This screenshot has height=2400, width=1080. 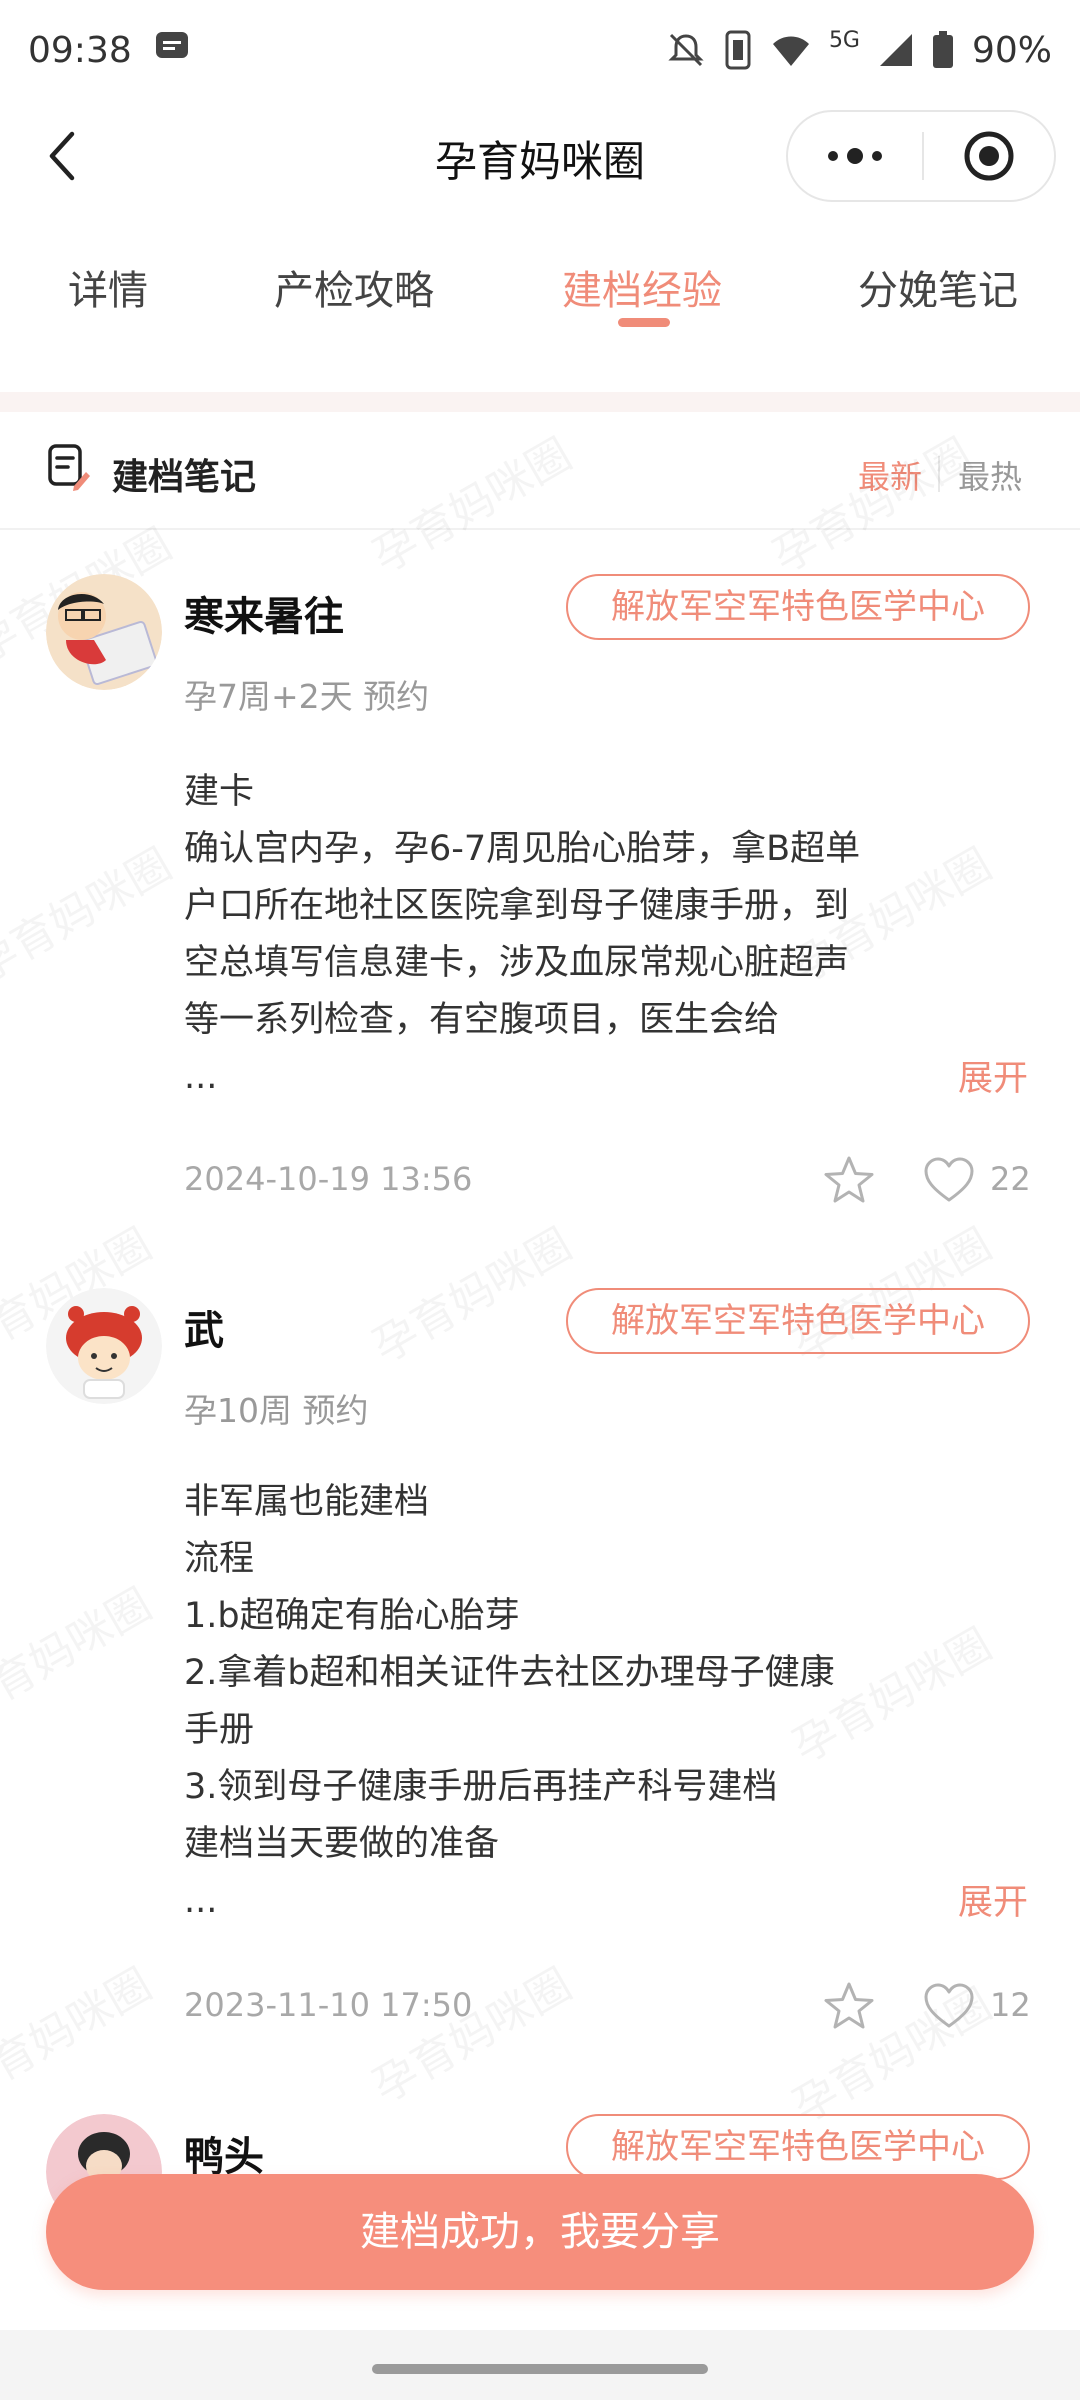 What do you see at coordinates (517, 906) in the screenshot?
I see `content-line: 户口所在地社区医院拿到母子健康手册，到` at bounding box center [517, 906].